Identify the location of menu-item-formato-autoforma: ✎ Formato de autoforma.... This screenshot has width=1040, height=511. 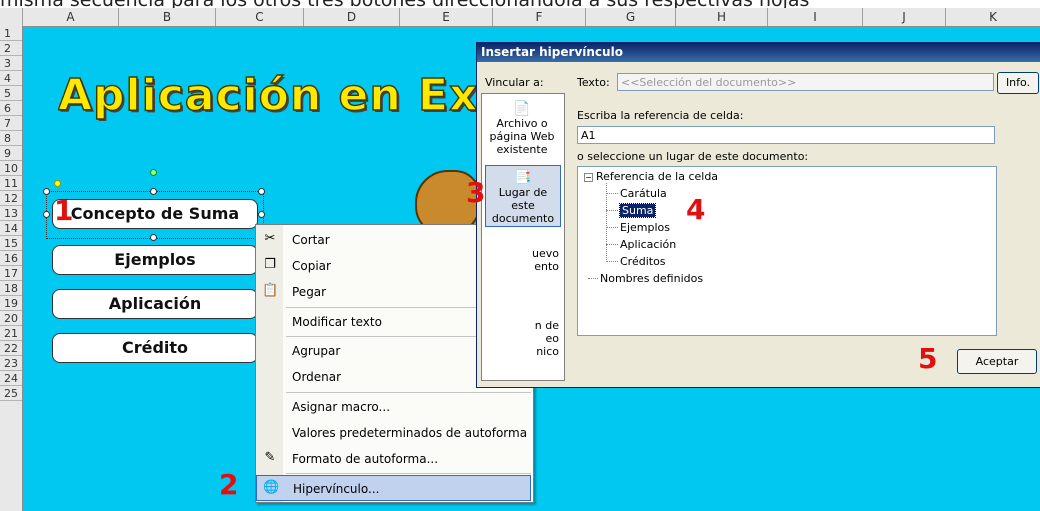
(393, 459).